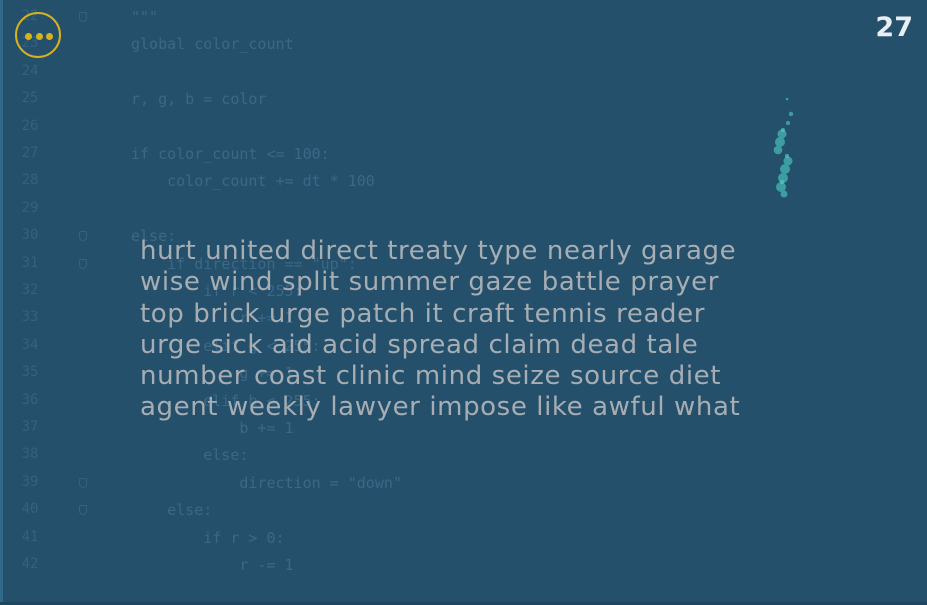 The image size is (927, 605). I want to click on code-line: """, so click(145, 17).